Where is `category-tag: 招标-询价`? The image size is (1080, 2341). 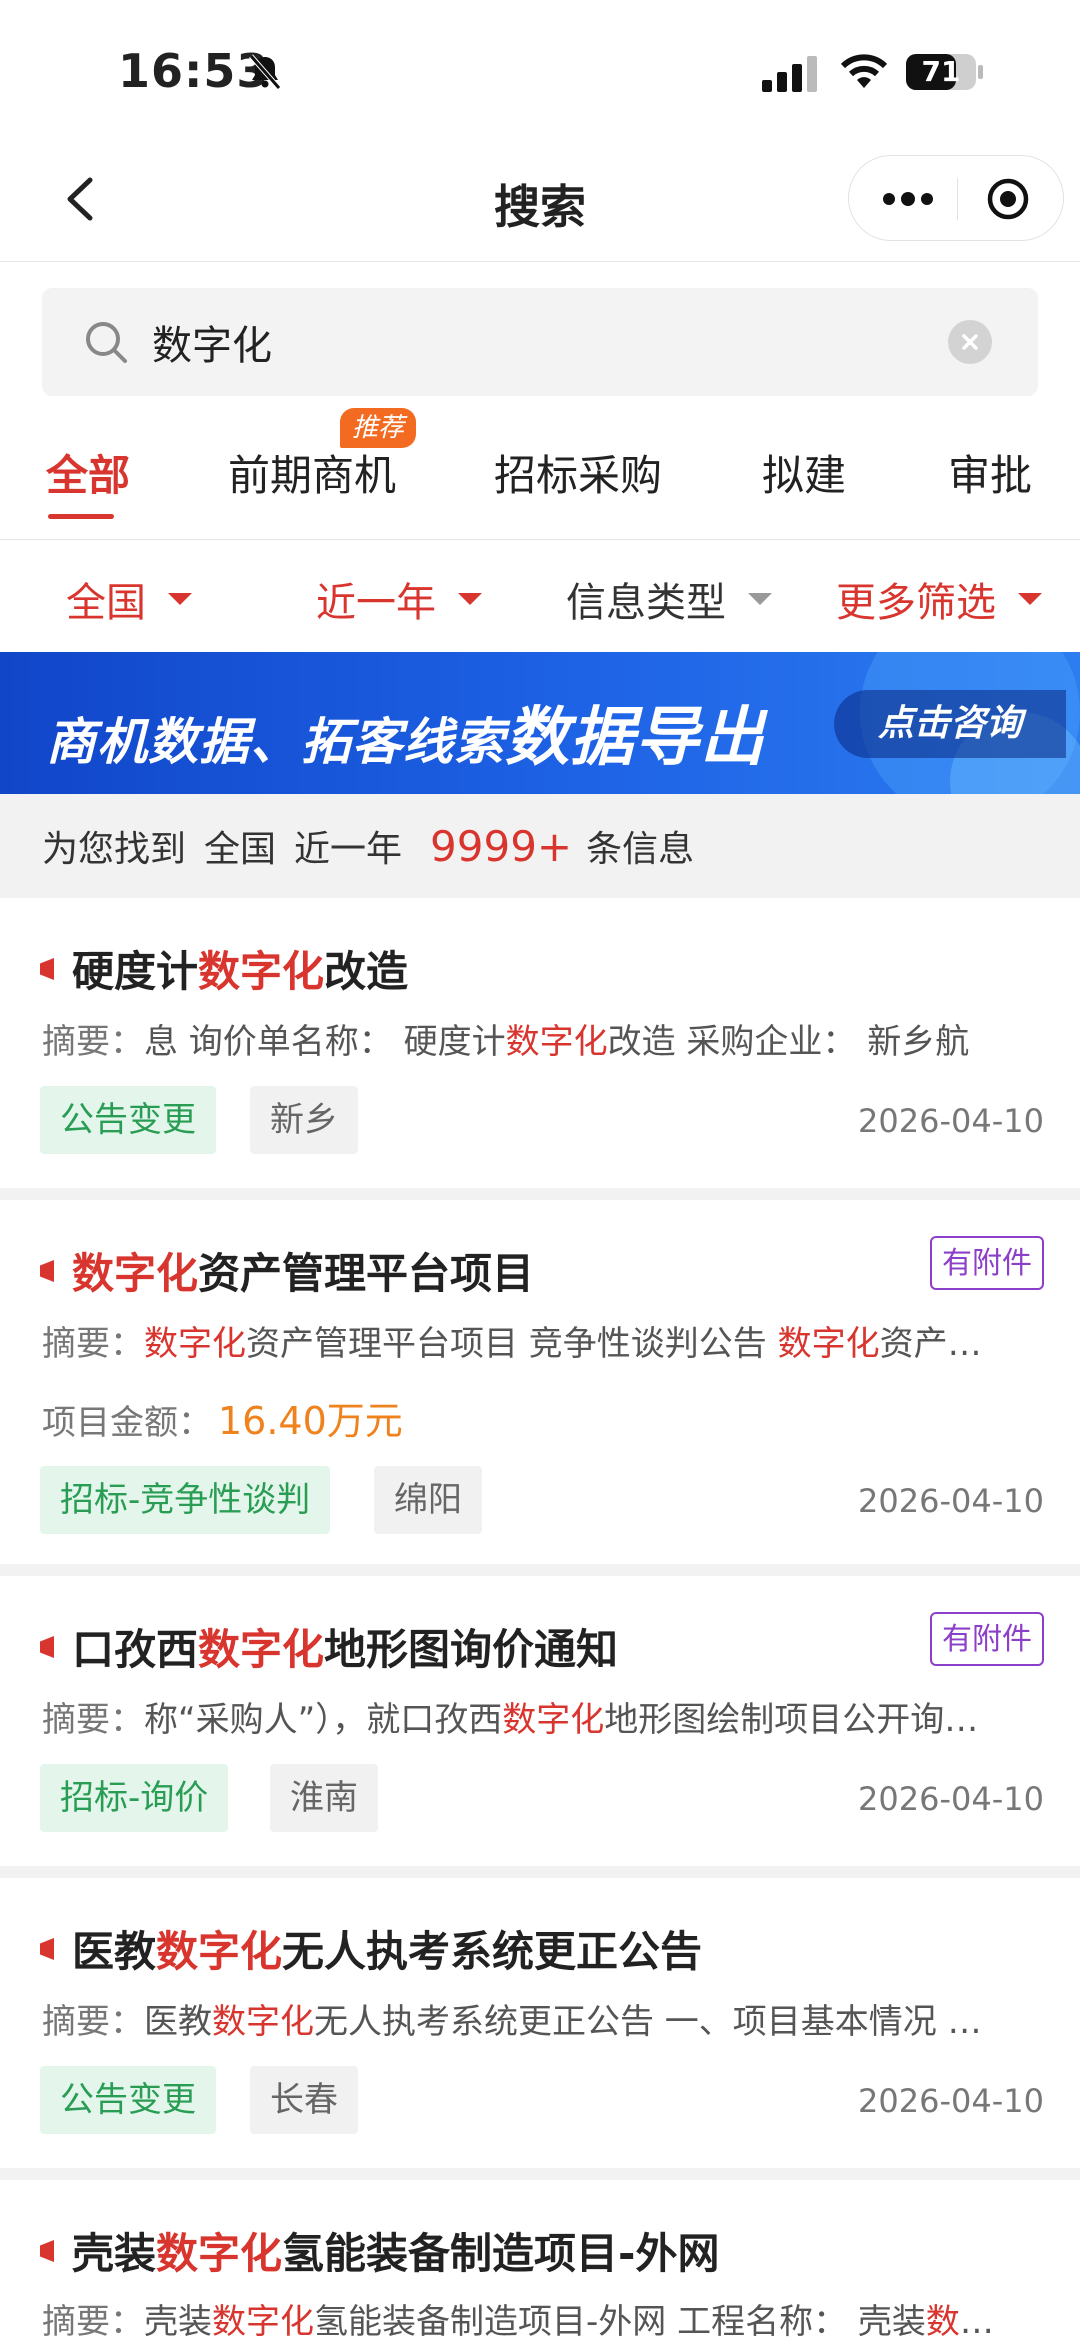 category-tag: 招标-询价 is located at coordinates (134, 1798).